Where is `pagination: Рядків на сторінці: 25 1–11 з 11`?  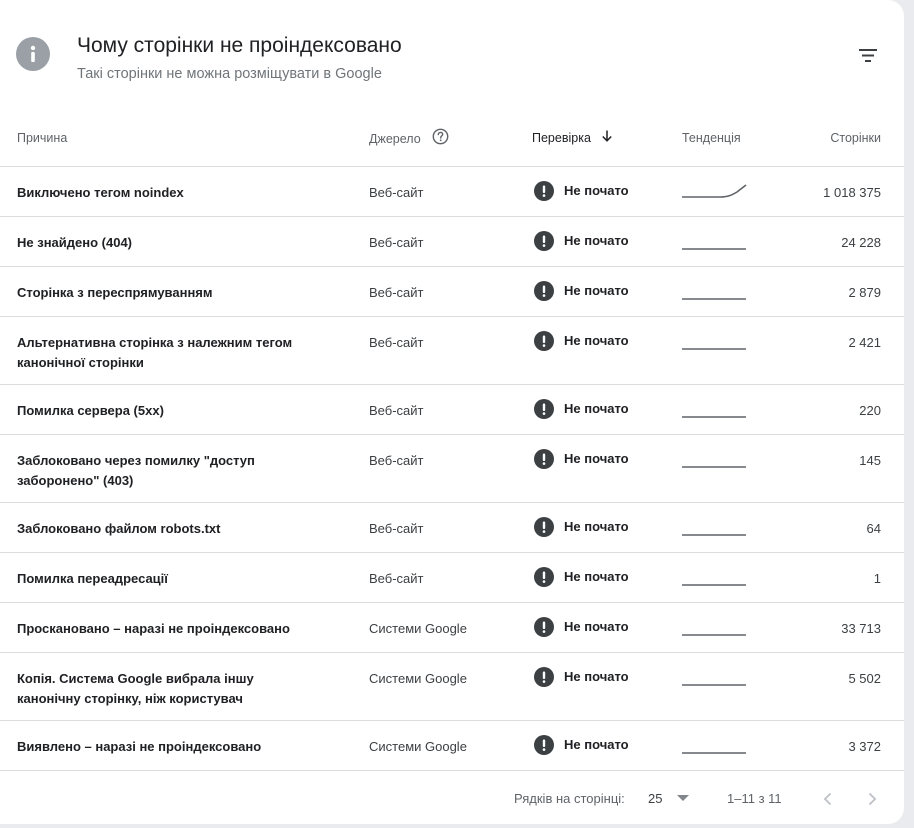
pagination: Рядків на сторінці: 25 1–11 з 11 is located at coordinates (452, 797).